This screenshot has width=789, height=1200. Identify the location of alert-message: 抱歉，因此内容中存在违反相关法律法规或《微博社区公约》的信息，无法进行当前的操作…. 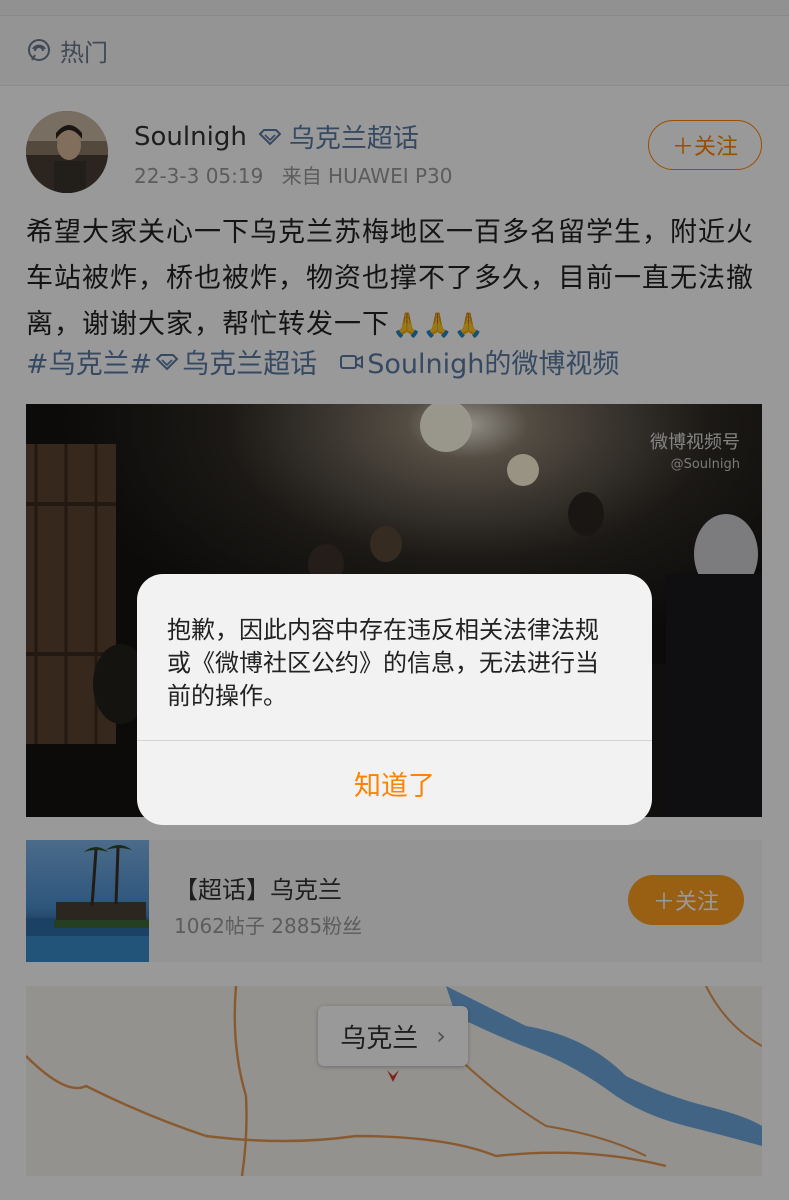
(383, 663).